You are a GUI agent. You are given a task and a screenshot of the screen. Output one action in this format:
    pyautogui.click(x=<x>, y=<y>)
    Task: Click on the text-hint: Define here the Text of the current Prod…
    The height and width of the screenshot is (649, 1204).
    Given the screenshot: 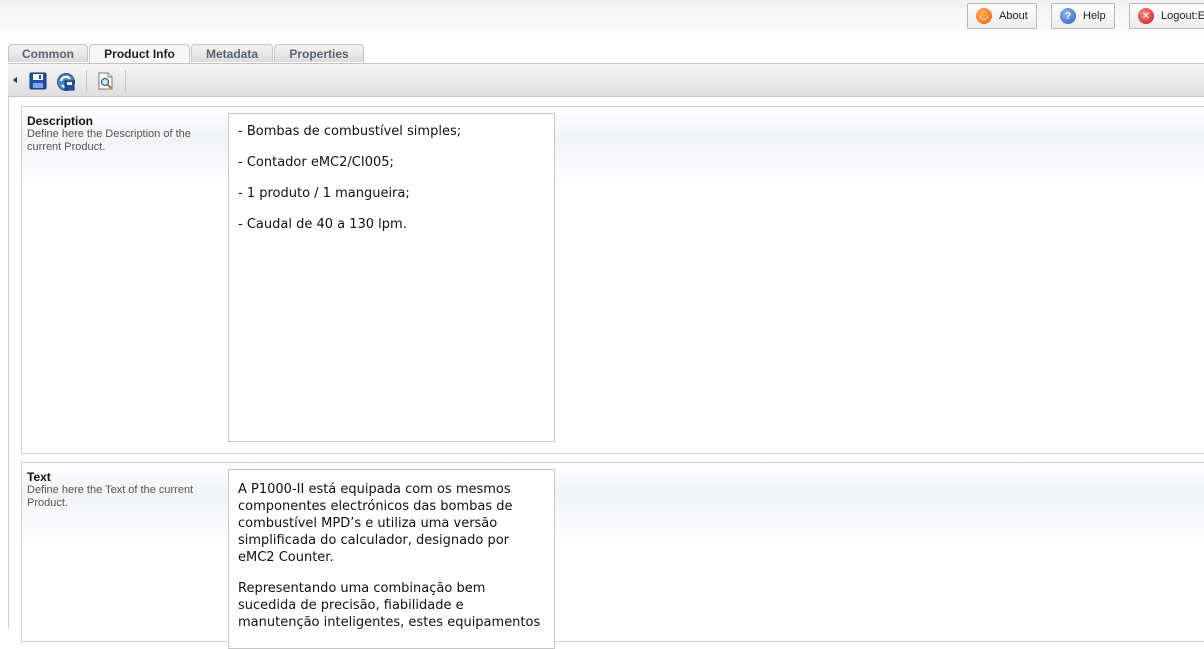 What is the action you would take?
    pyautogui.click(x=110, y=496)
    